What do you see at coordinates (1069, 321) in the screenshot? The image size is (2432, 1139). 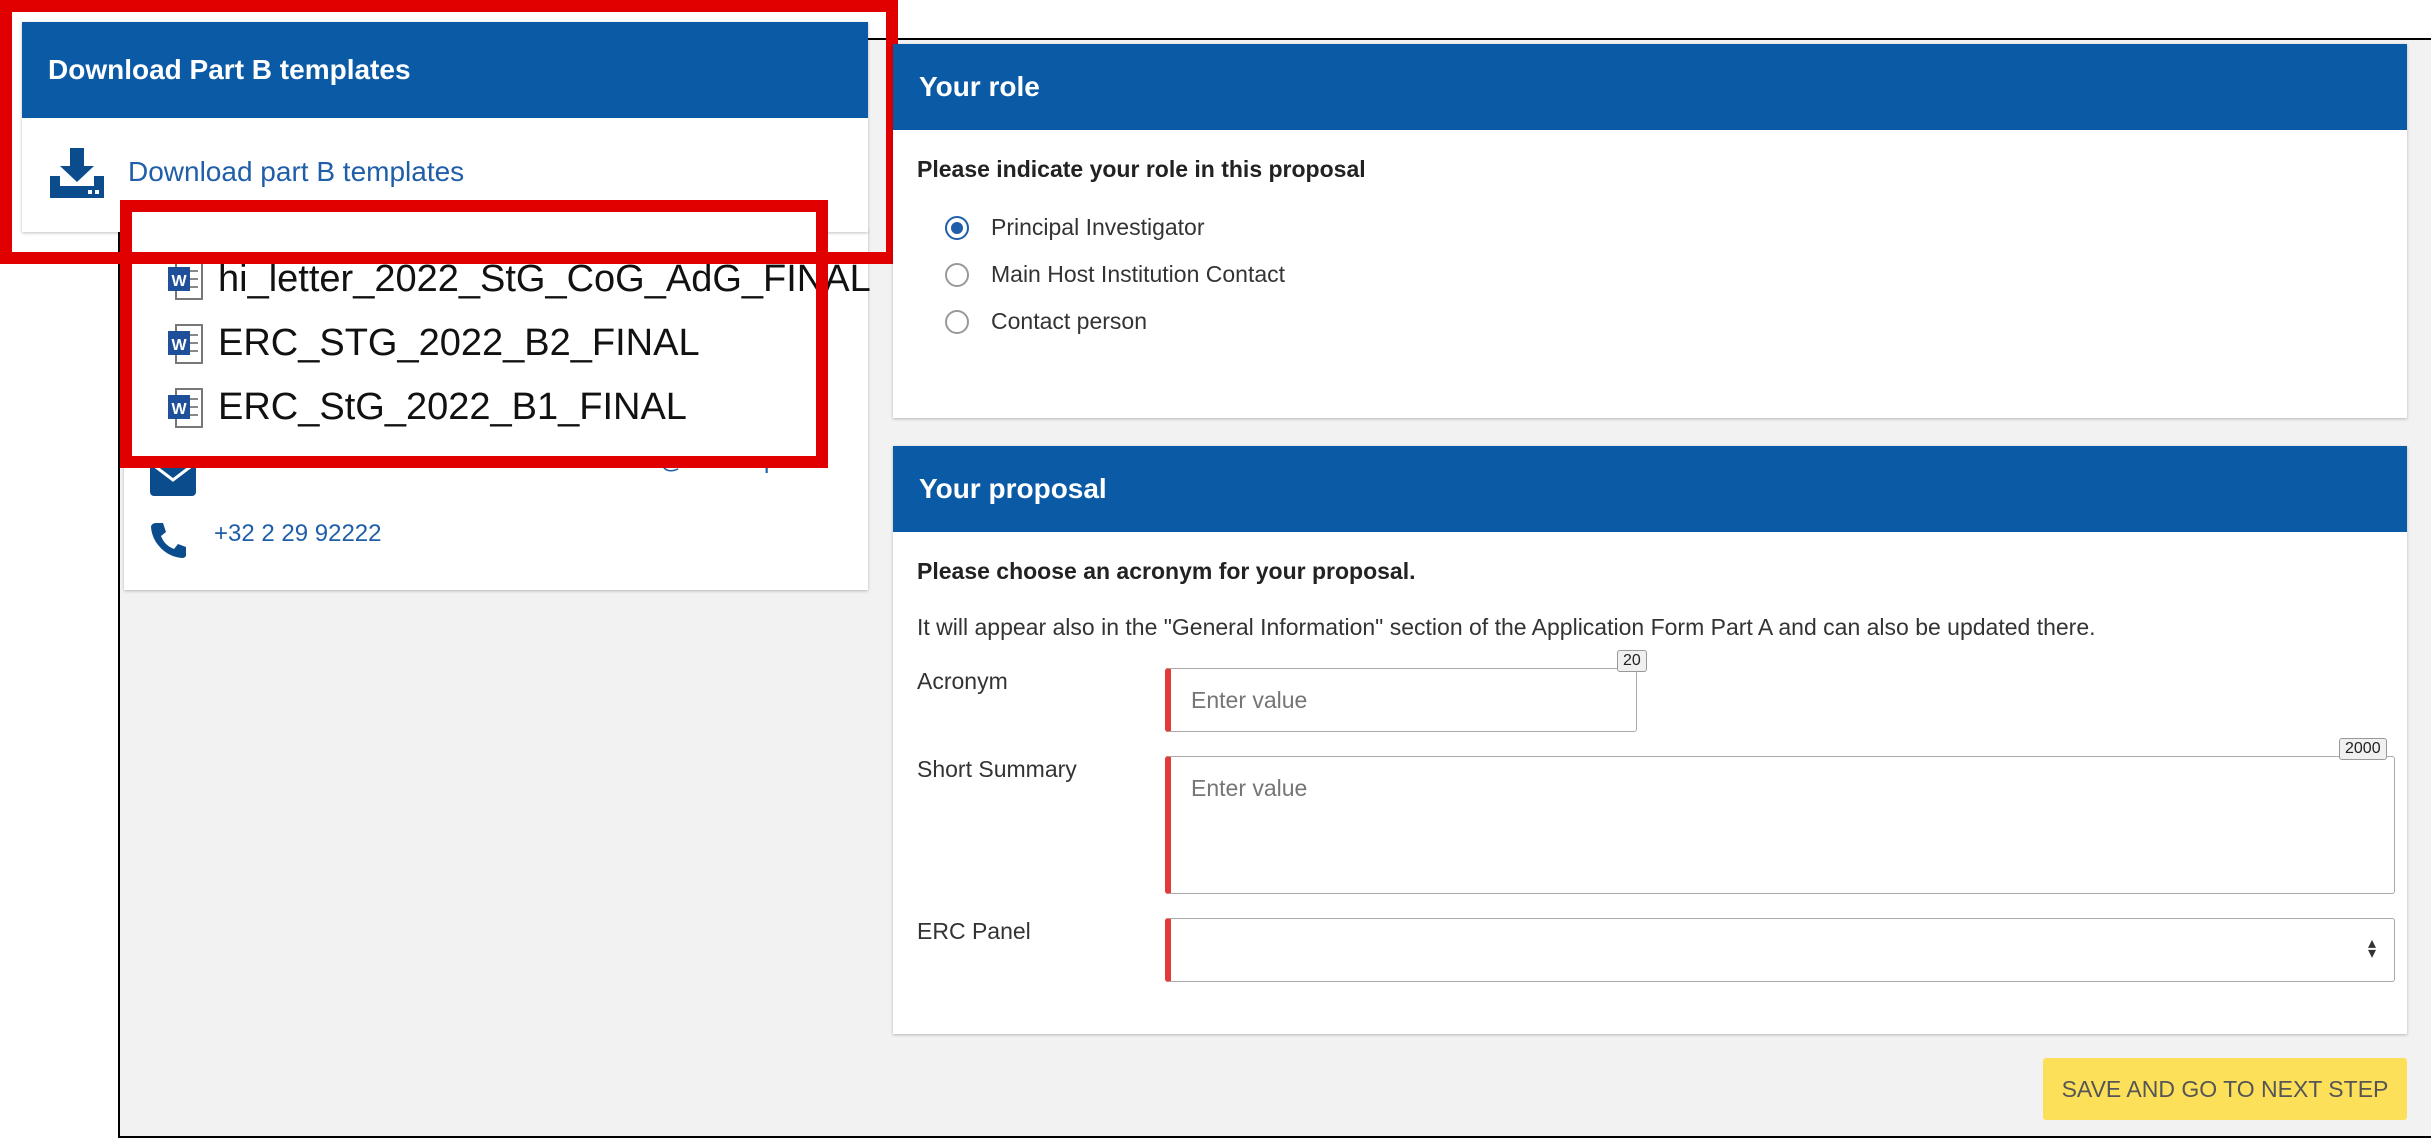 I see `radio-label: Contact person` at bounding box center [1069, 321].